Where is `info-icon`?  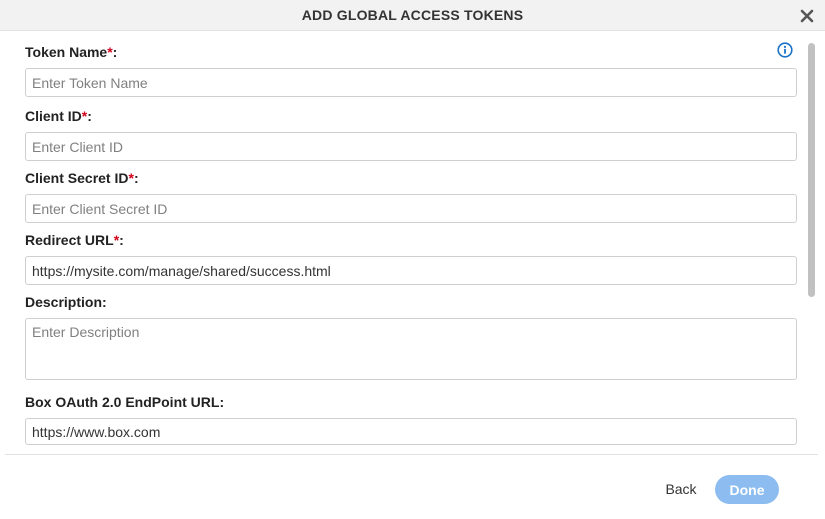 info-icon is located at coordinates (785, 50).